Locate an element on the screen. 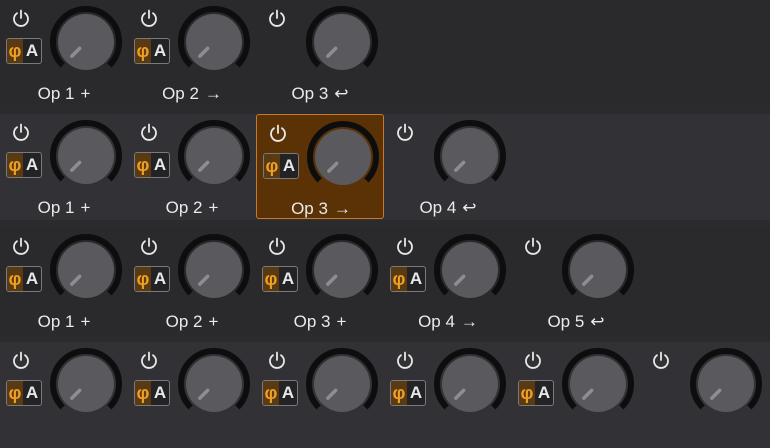 The image size is (770, 448). operator-label: Op 2 + is located at coordinates (192, 208).